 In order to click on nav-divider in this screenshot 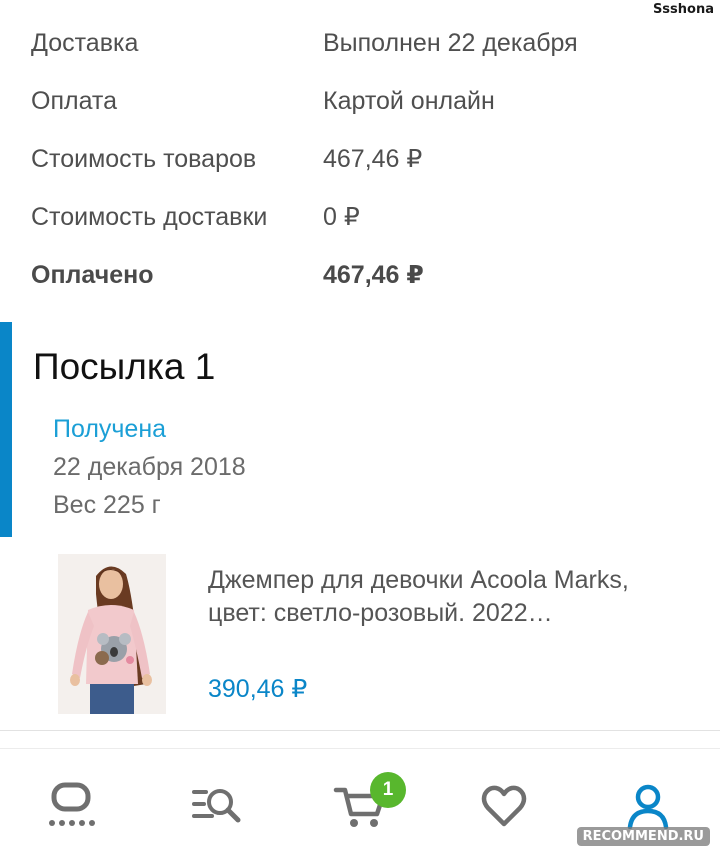, I will do `click(360, 748)`.